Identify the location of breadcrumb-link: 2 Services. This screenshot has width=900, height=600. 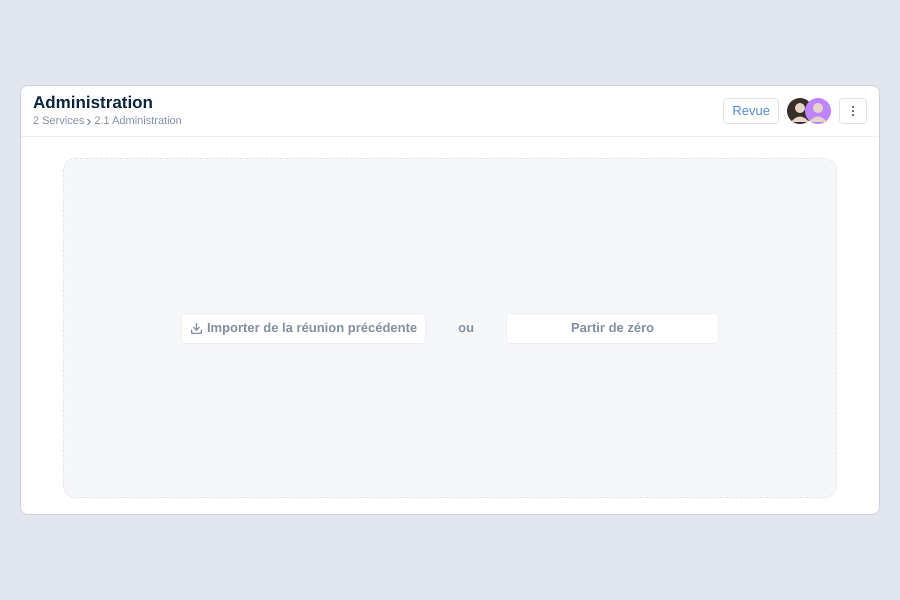
(58, 121).